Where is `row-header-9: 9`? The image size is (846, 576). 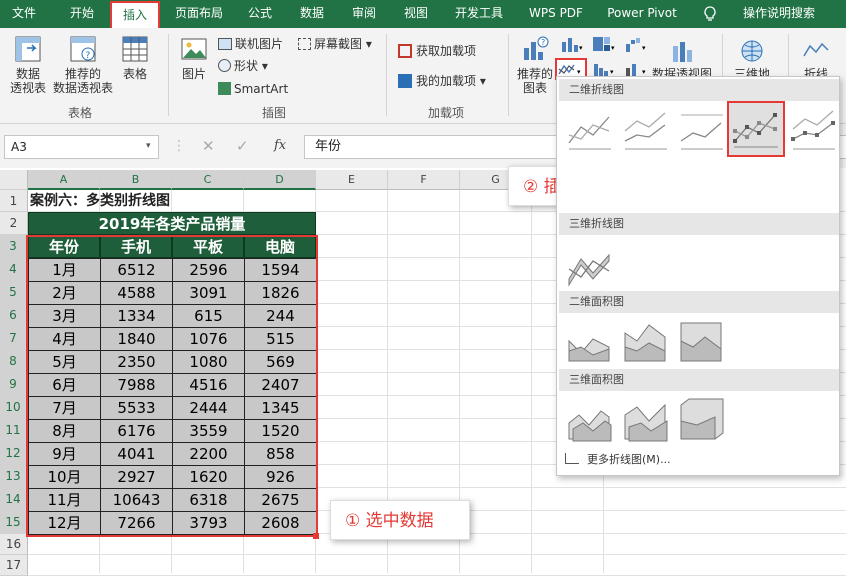 row-header-9: 9 is located at coordinates (14, 384).